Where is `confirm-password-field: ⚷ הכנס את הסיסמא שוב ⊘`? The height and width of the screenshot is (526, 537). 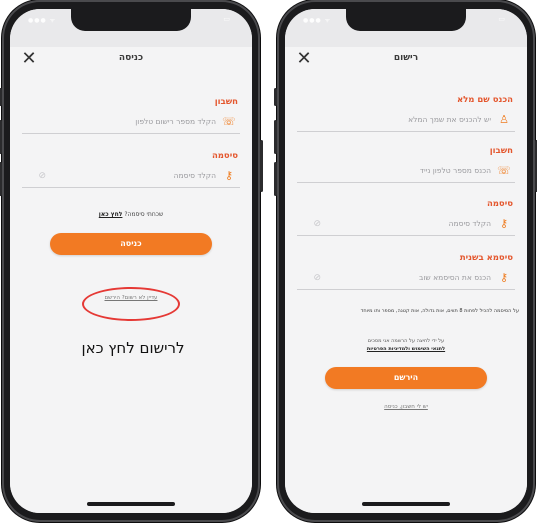 confirm-password-field: ⚷ הכנס את הסיסמא שוב ⊘ is located at coordinates (406, 279).